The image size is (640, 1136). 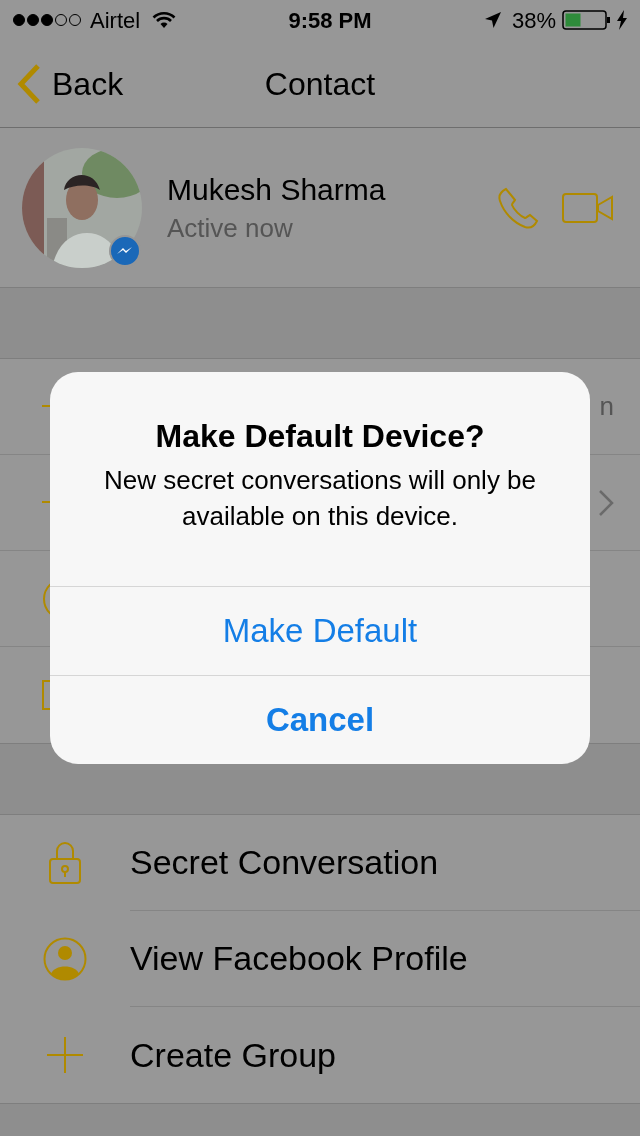 I want to click on carrier-name: Airtel, so click(x=115, y=20).